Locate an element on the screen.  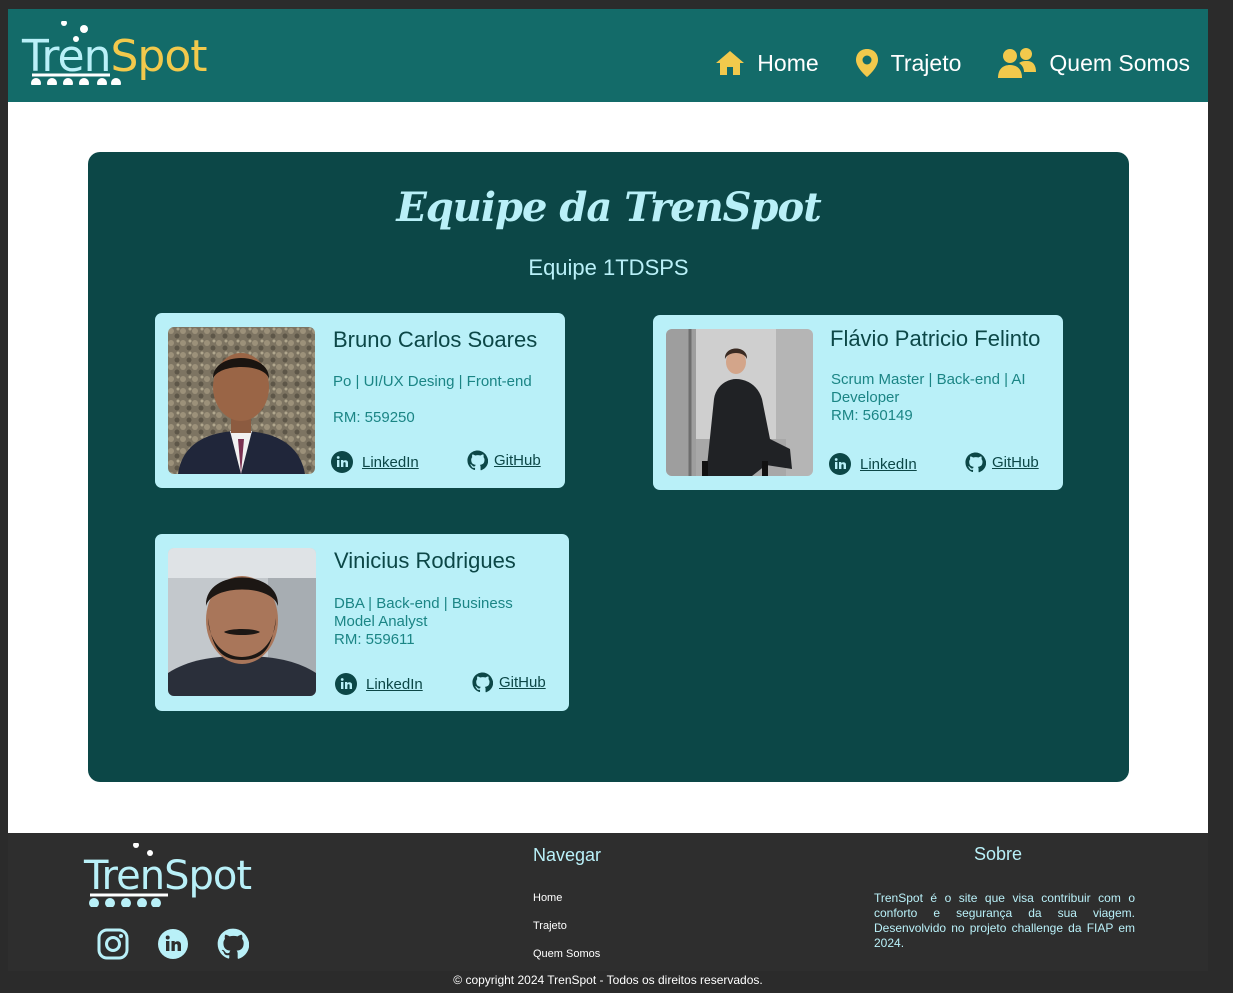
footer-link-trajeto: Trajeto is located at coordinates (550, 926).